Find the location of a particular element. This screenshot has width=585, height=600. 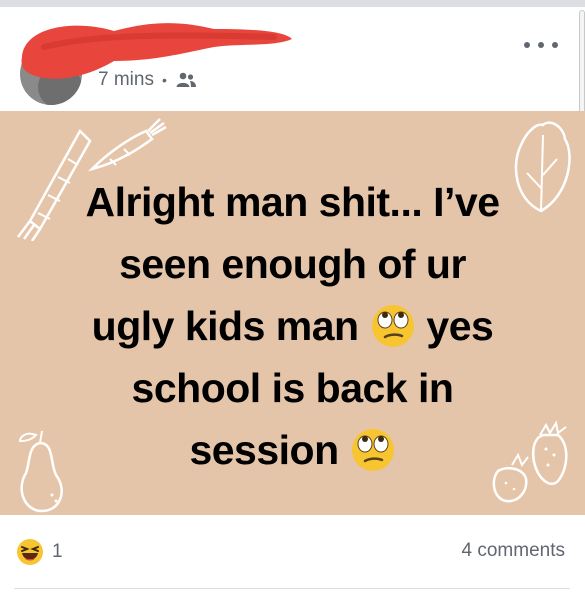

haha-reaction-icon is located at coordinates (30, 552).